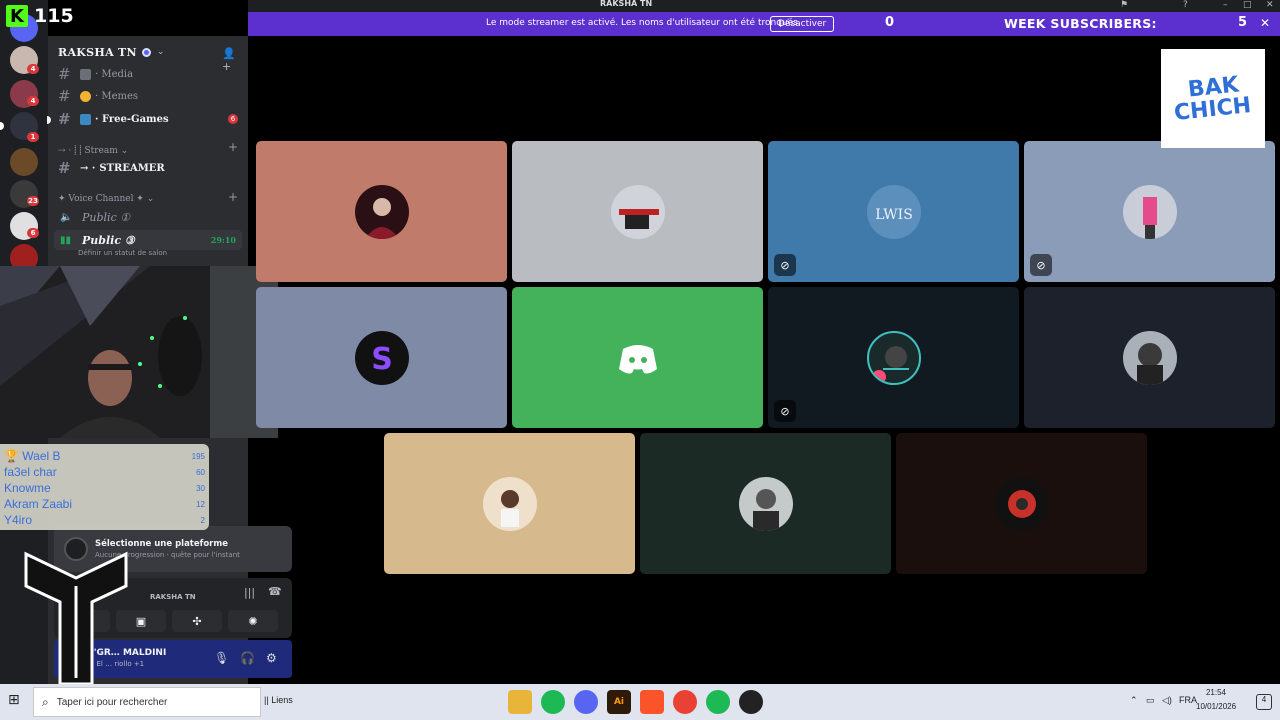  I want to click on voice-channel-count: ①, so click(125, 217).